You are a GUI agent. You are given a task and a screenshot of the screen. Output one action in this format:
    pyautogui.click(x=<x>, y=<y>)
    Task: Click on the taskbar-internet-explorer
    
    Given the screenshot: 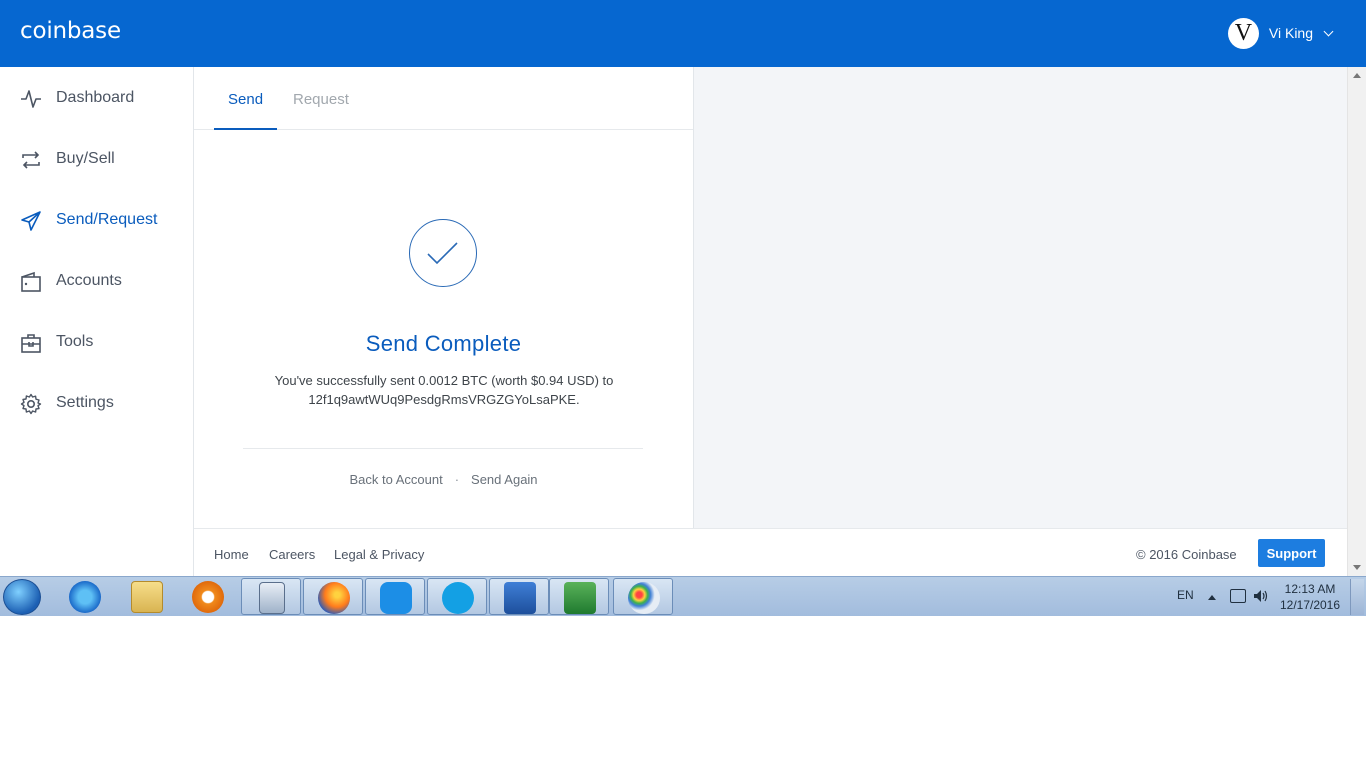 What is the action you would take?
    pyautogui.click(x=85, y=596)
    